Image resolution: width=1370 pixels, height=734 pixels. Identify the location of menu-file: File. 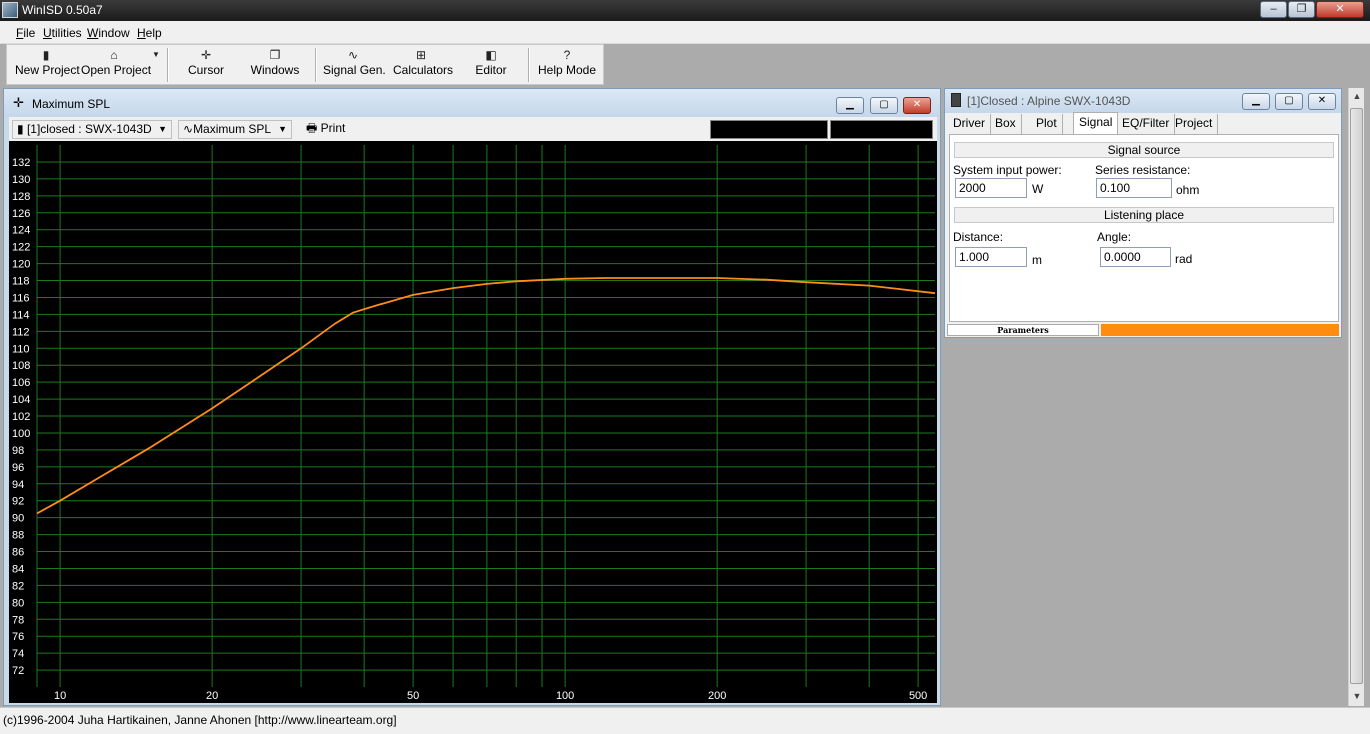
(25, 33).